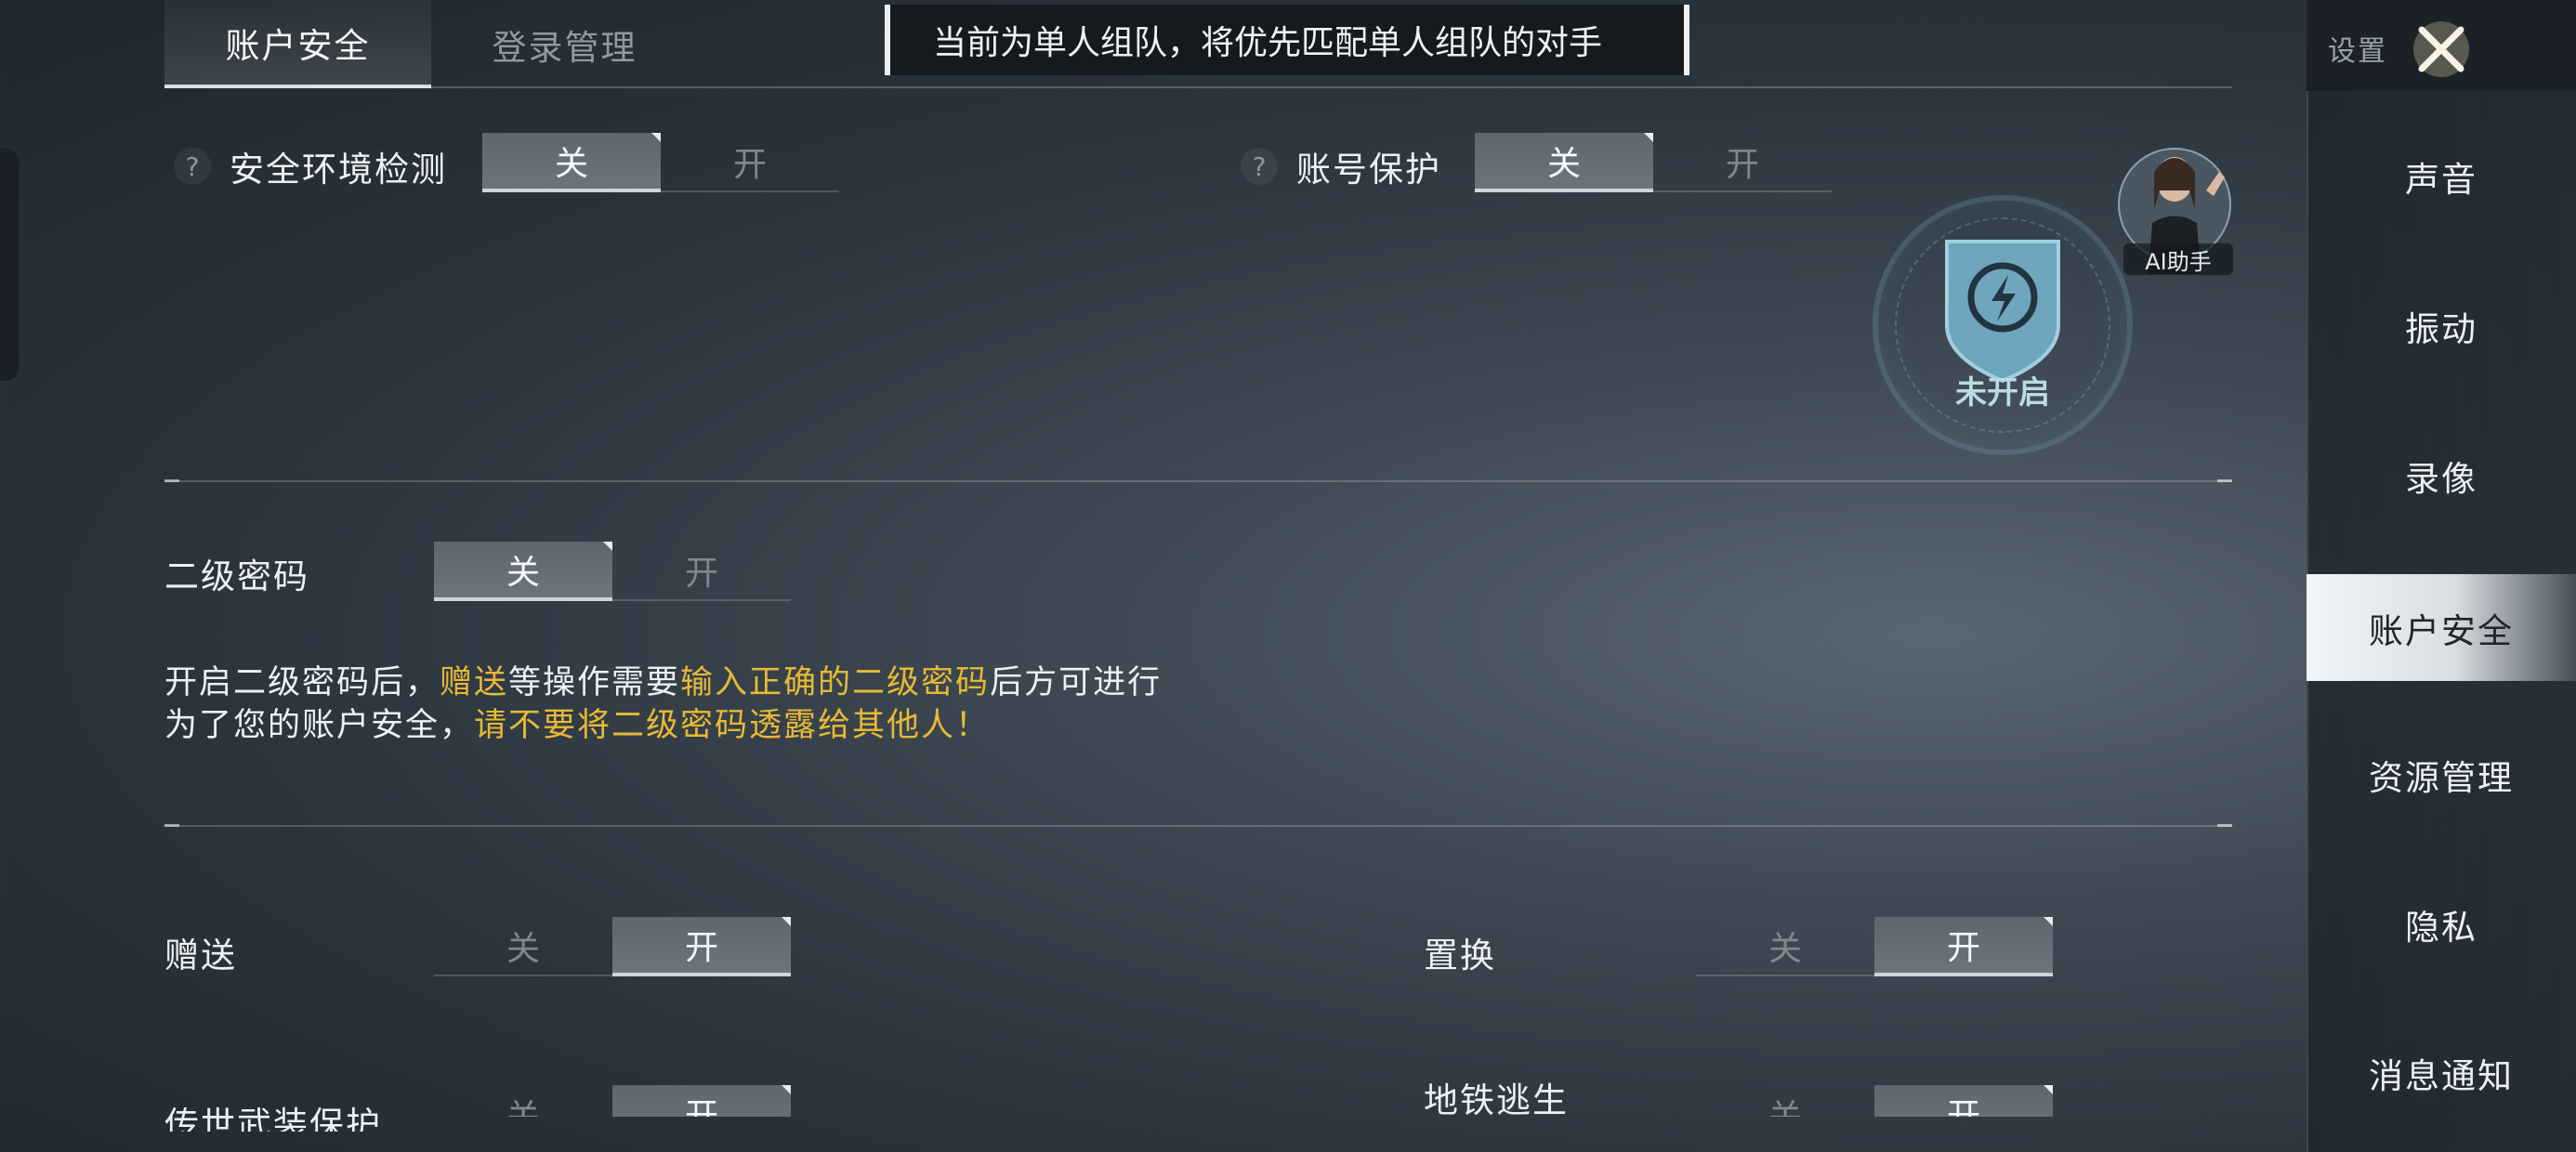 The width and height of the screenshot is (2576, 1152). What do you see at coordinates (1368, 170) in the screenshot?
I see `setting-label: 账号保护` at bounding box center [1368, 170].